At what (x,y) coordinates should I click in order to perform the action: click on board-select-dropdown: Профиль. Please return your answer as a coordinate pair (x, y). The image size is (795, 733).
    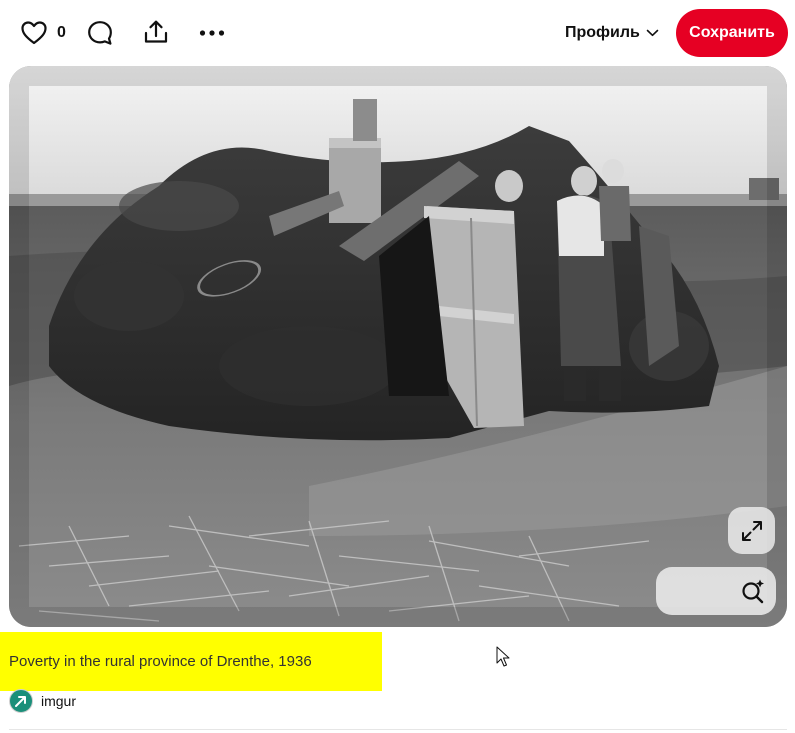
    Looking at the image, I should click on (612, 33).